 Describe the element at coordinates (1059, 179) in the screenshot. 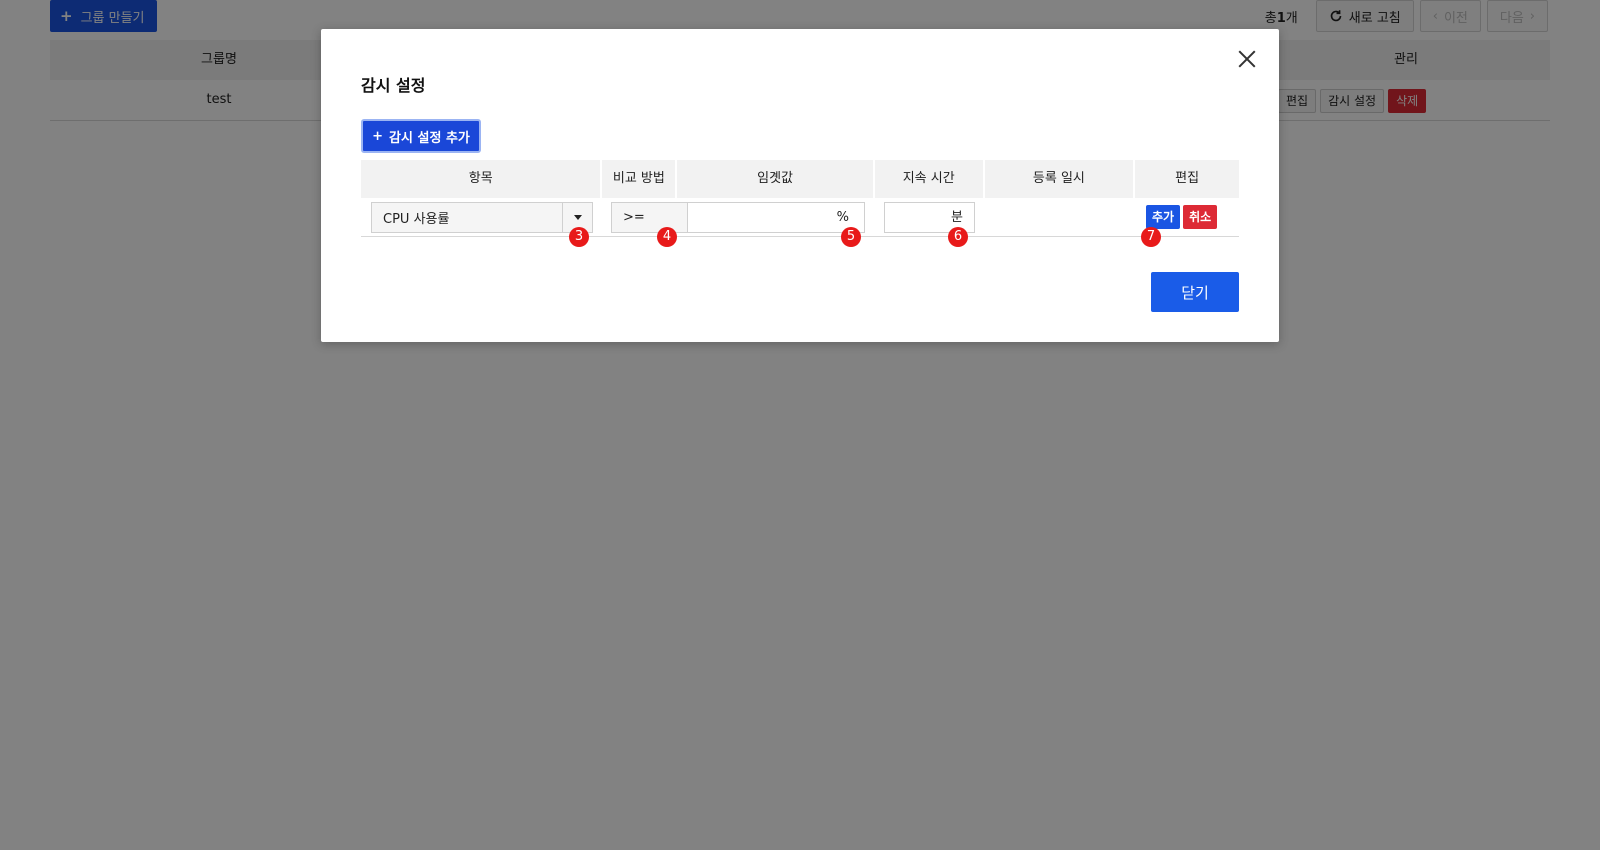

I see `column-header-registered-at: 등록 일시` at that location.